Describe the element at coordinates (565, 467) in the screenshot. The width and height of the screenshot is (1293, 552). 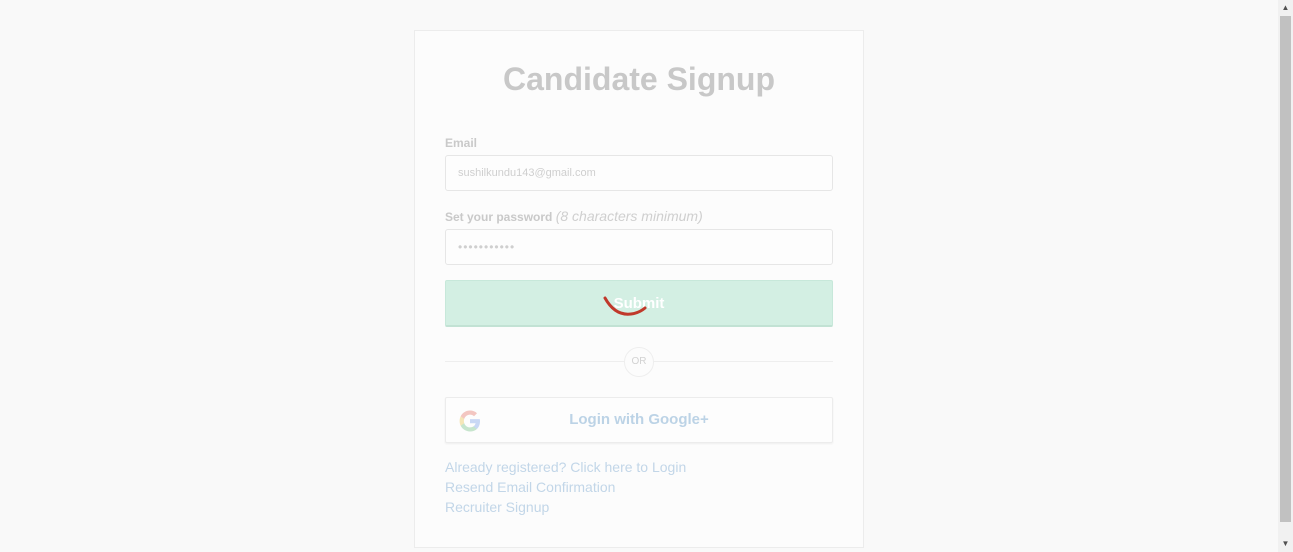
I see `login-link: Already registered? Click here to Login` at that location.